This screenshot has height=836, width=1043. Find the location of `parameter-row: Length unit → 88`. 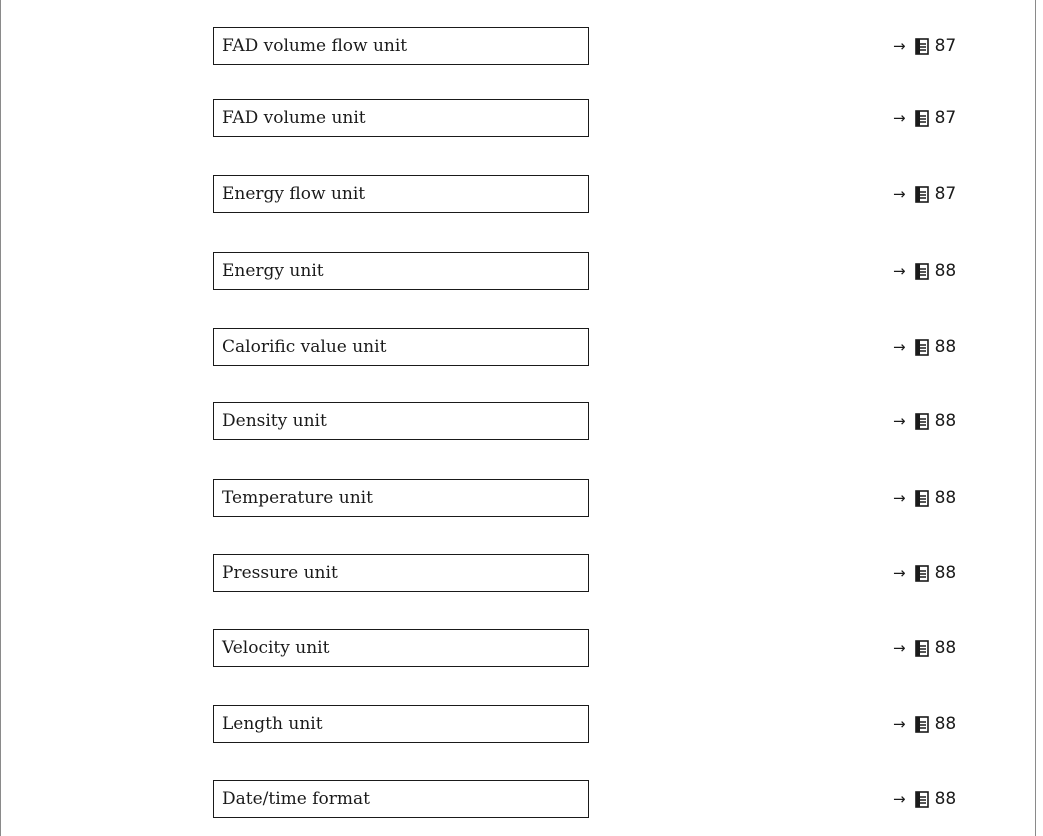

parameter-row: Length unit → 88 is located at coordinates (521, 725).